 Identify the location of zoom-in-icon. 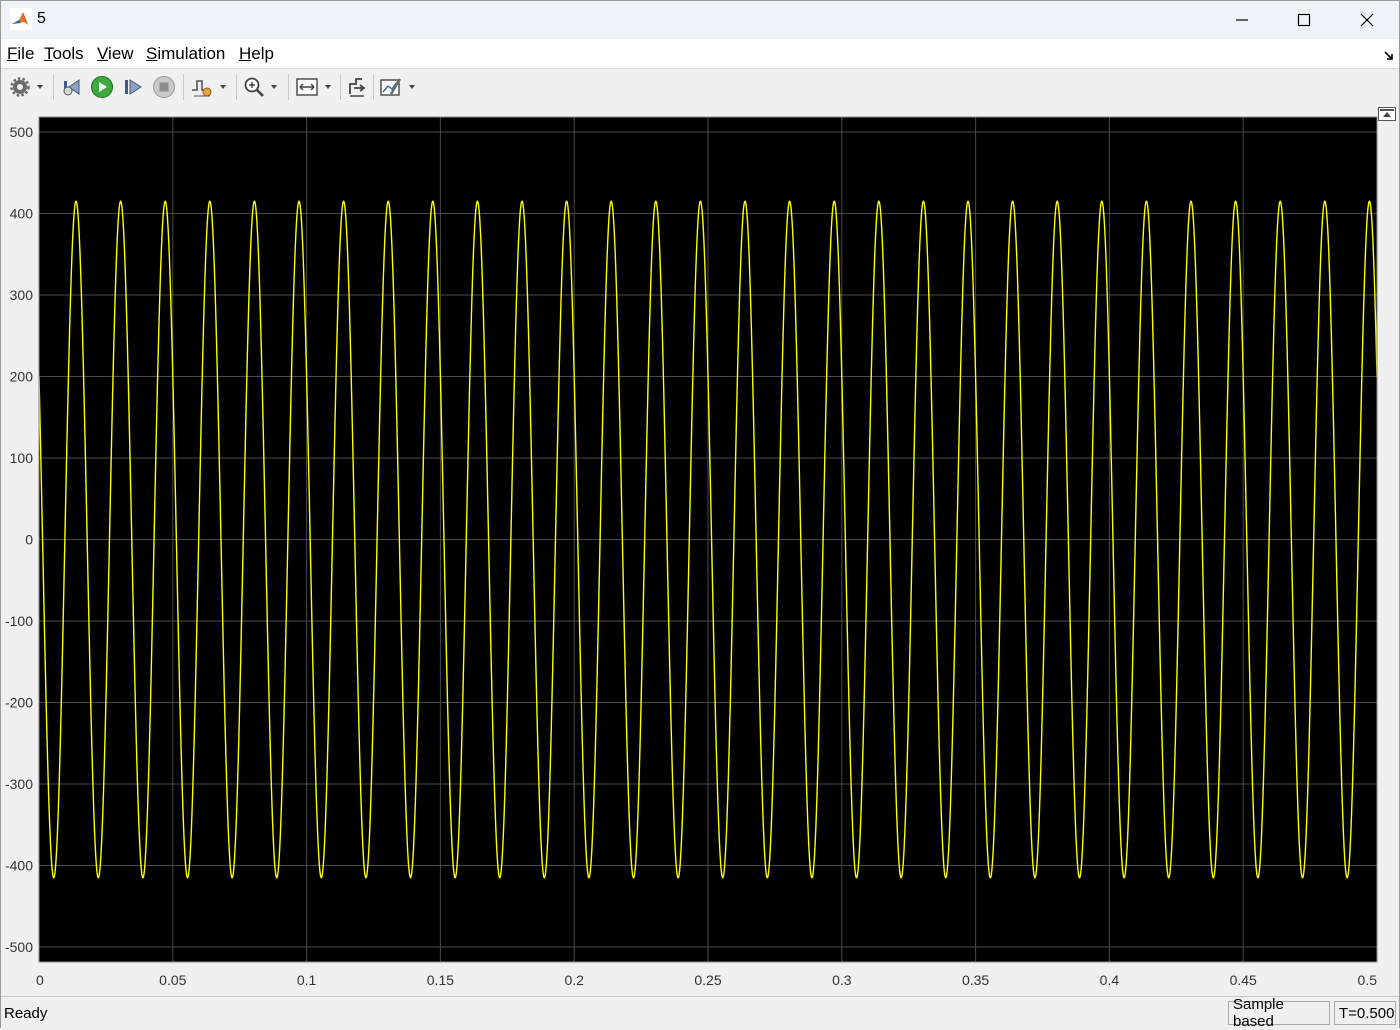
(254, 87).